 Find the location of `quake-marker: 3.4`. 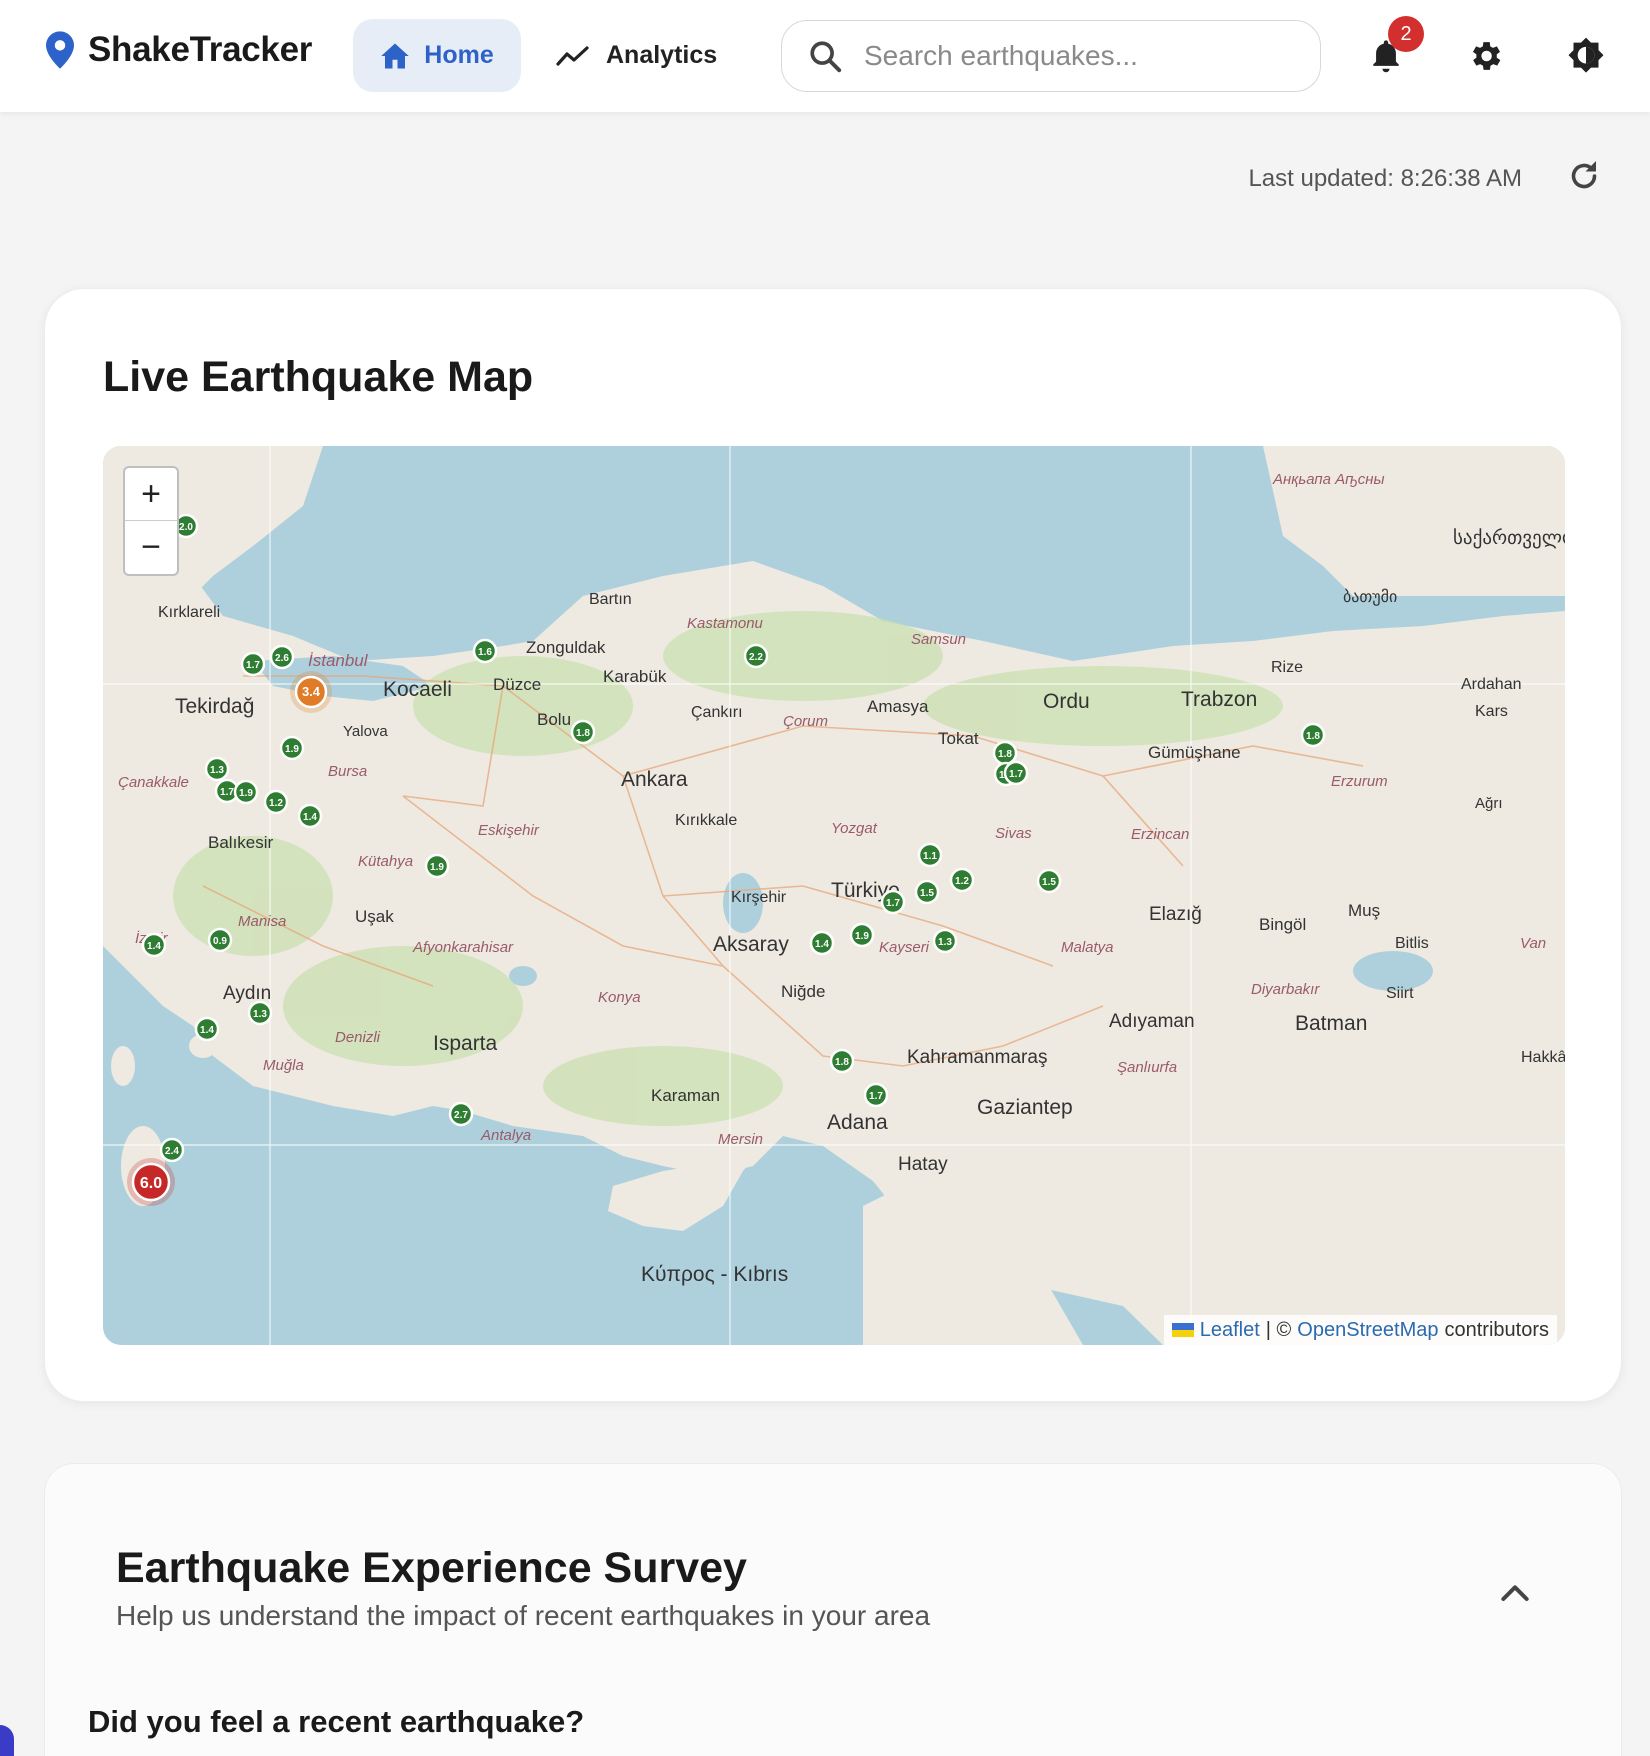

quake-marker: 3.4 is located at coordinates (311, 692).